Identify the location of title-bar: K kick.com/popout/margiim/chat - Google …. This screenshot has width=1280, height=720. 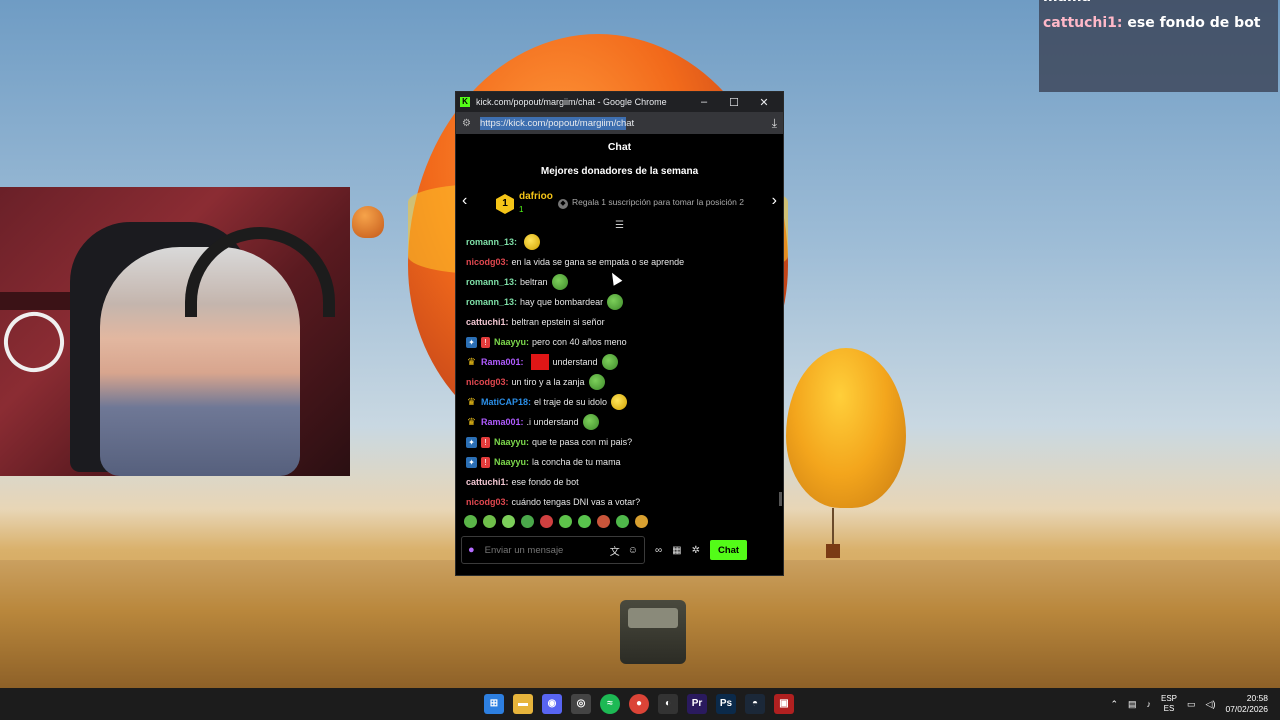
(619, 102).